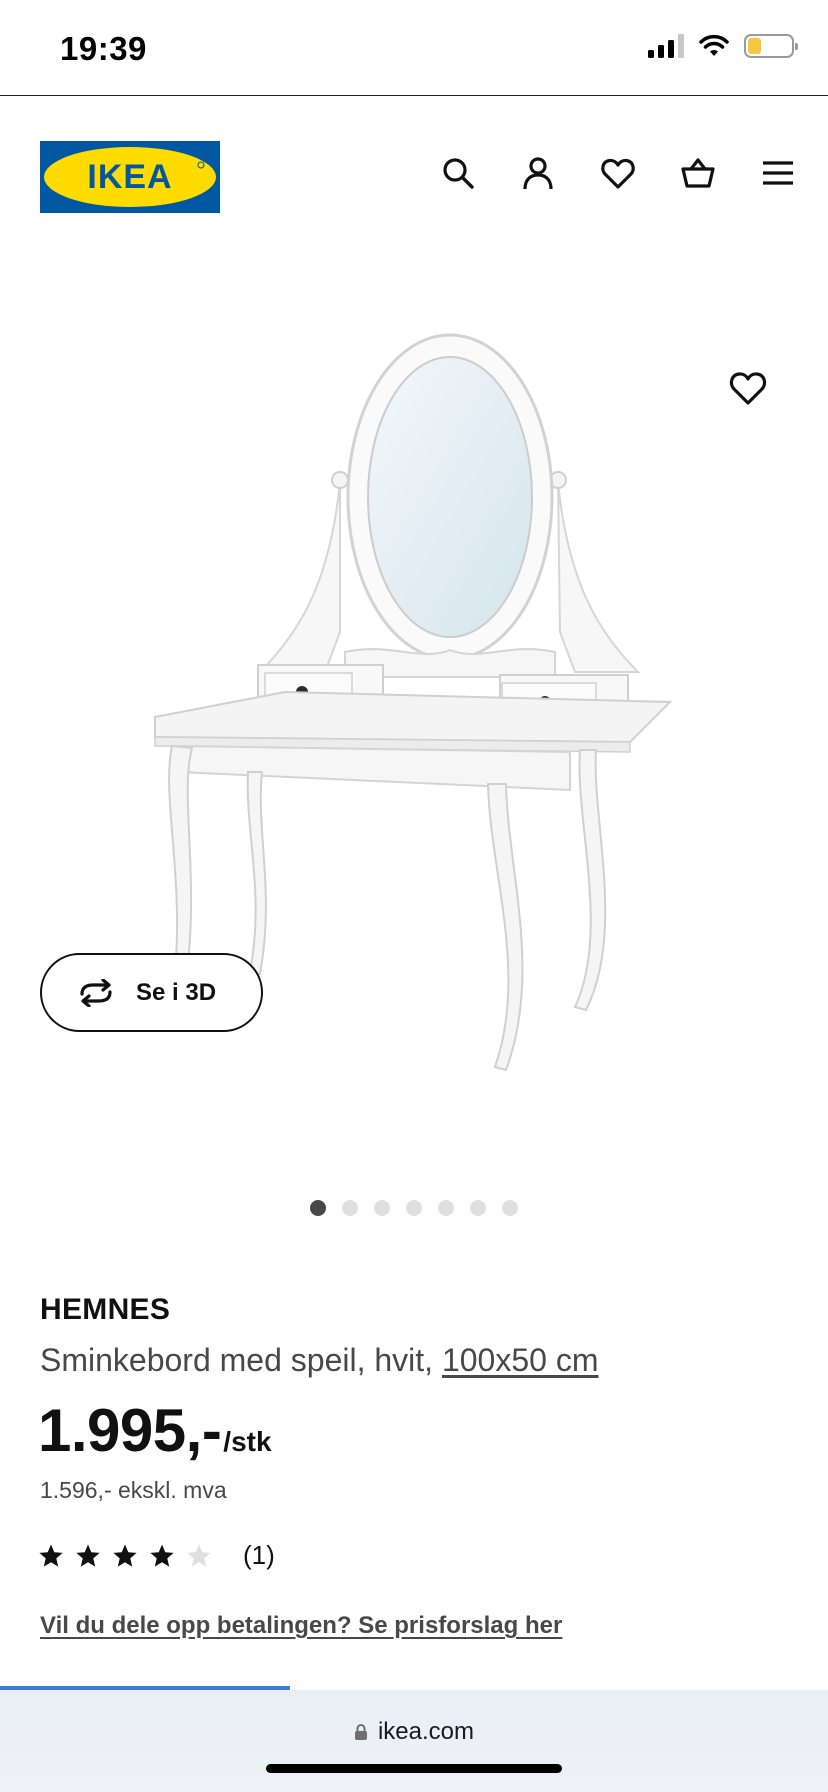 This screenshot has width=828, height=1792. What do you see at coordinates (176, 992) in the screenshot?
I see `view-3d-label: Se i 3D` at bounding box center [176, 992].